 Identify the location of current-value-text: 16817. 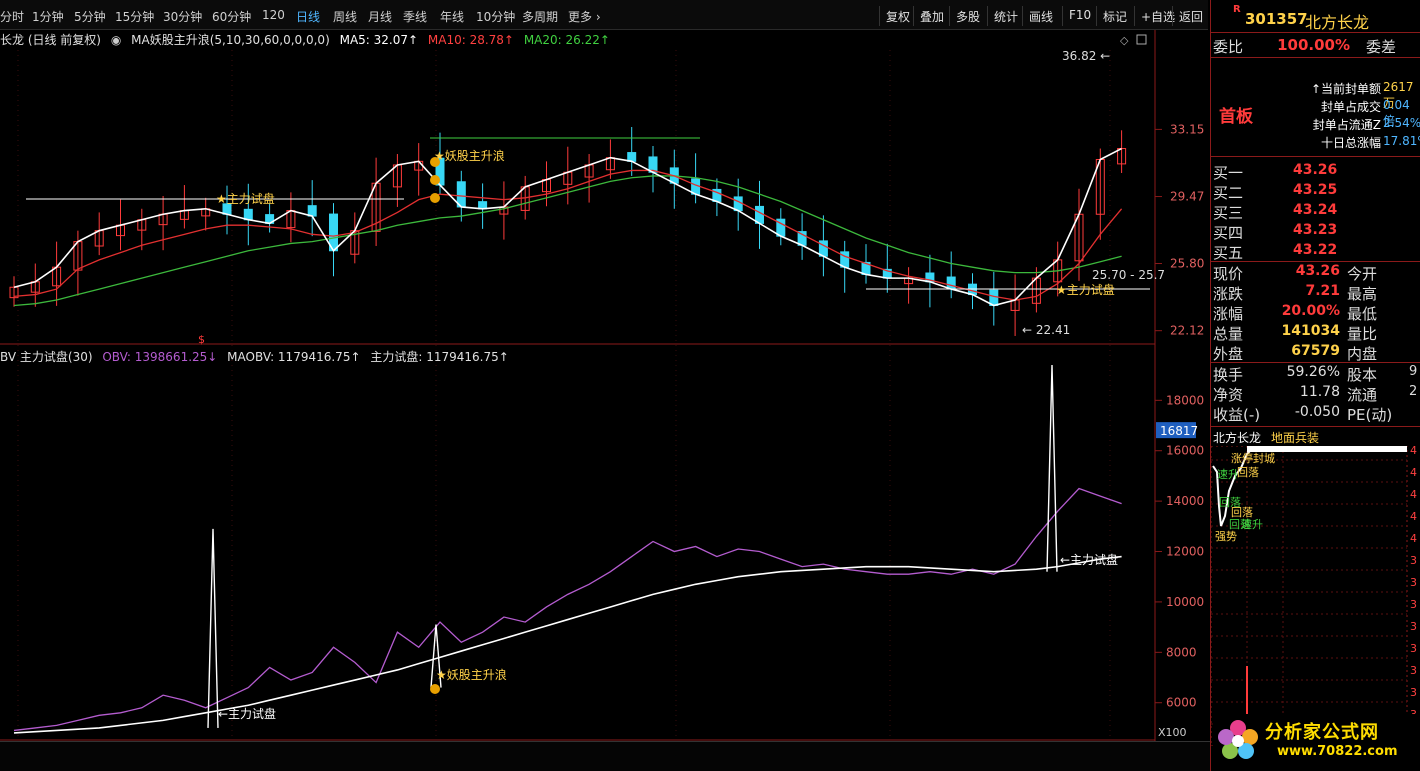
(1179, 431).